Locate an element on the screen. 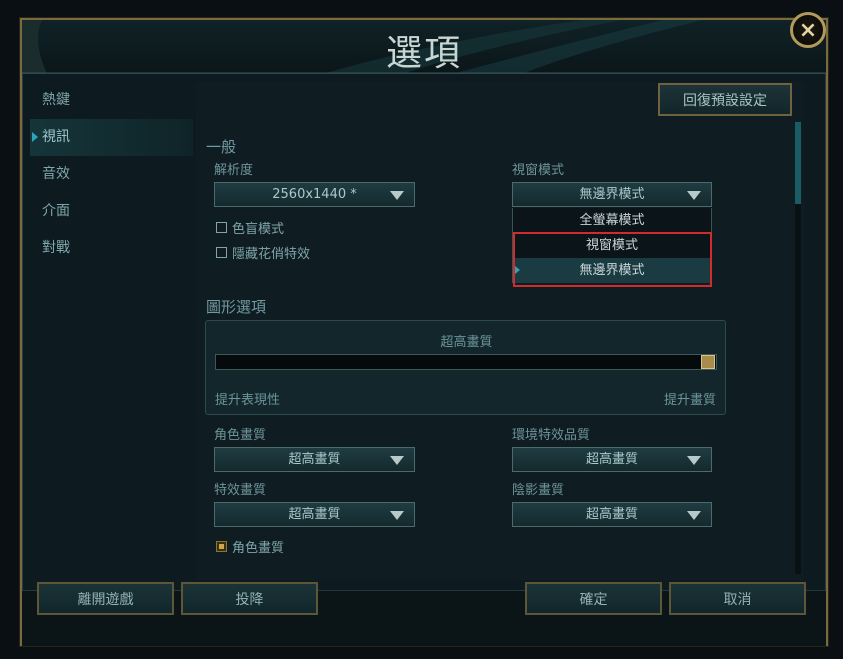 This screenshot has height=659, width=843. resolution-label: 解析度 is located at coordinates (234, 170).